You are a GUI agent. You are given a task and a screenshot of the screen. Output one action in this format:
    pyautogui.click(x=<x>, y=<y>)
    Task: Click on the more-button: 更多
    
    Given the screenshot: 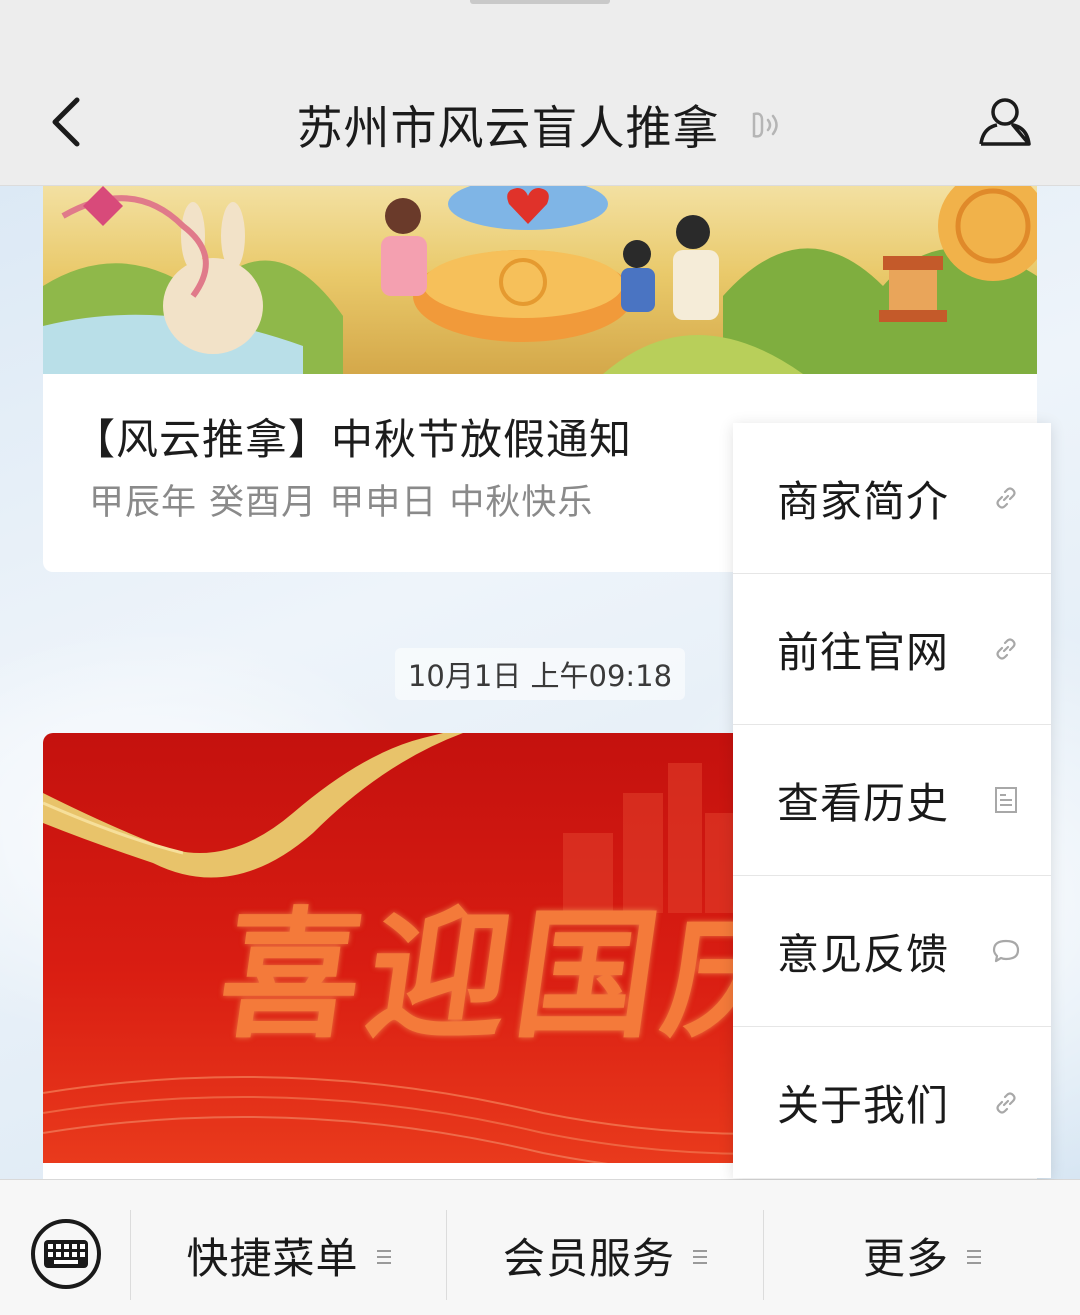 What is the action you would take?
    pyautogui.click(x=922, y=1255)
    